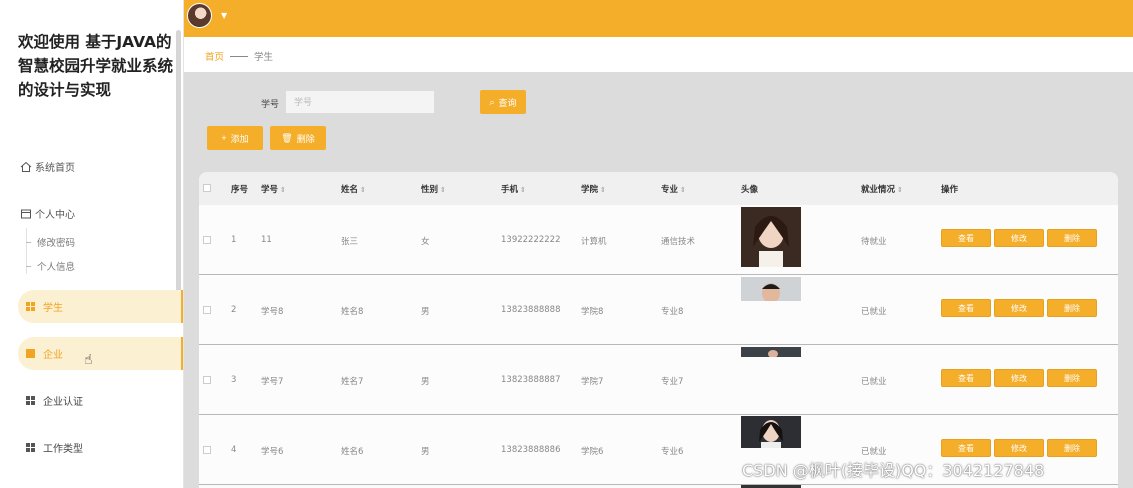 Image resolution: width=1133 pixels, height=488 pixels. I want to click on breadcrumb: 首页 学生, so click(239, 56).